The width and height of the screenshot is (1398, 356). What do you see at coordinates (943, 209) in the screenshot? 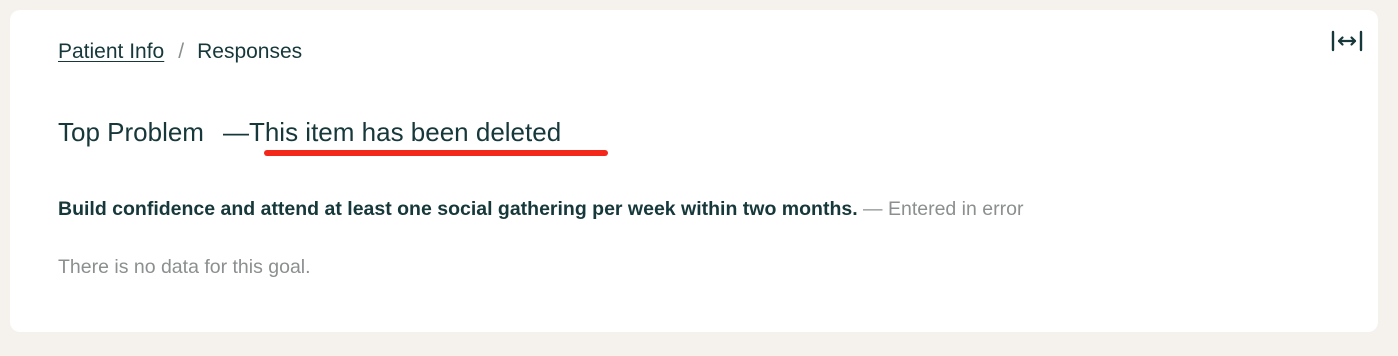
I see `goal-status: — Entered in error` at bounding box center [943, 209].